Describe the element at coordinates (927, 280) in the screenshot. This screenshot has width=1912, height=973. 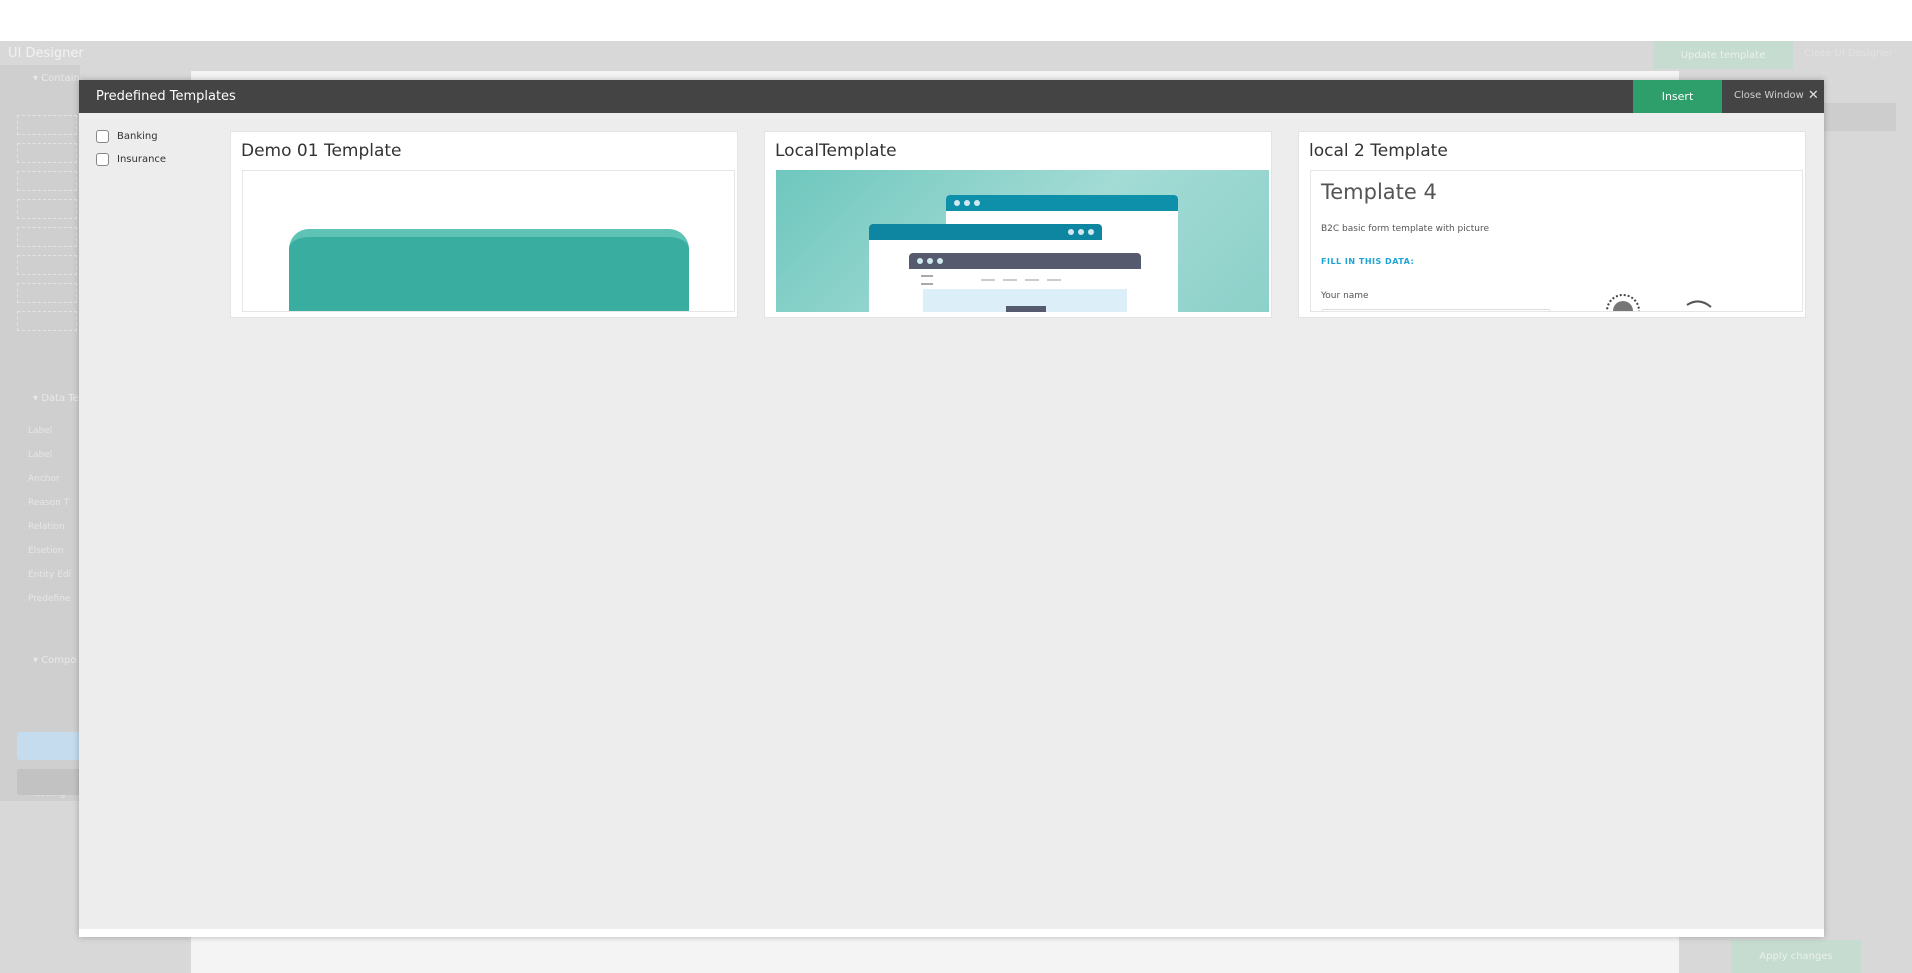
I see `menu-icon` at that location.